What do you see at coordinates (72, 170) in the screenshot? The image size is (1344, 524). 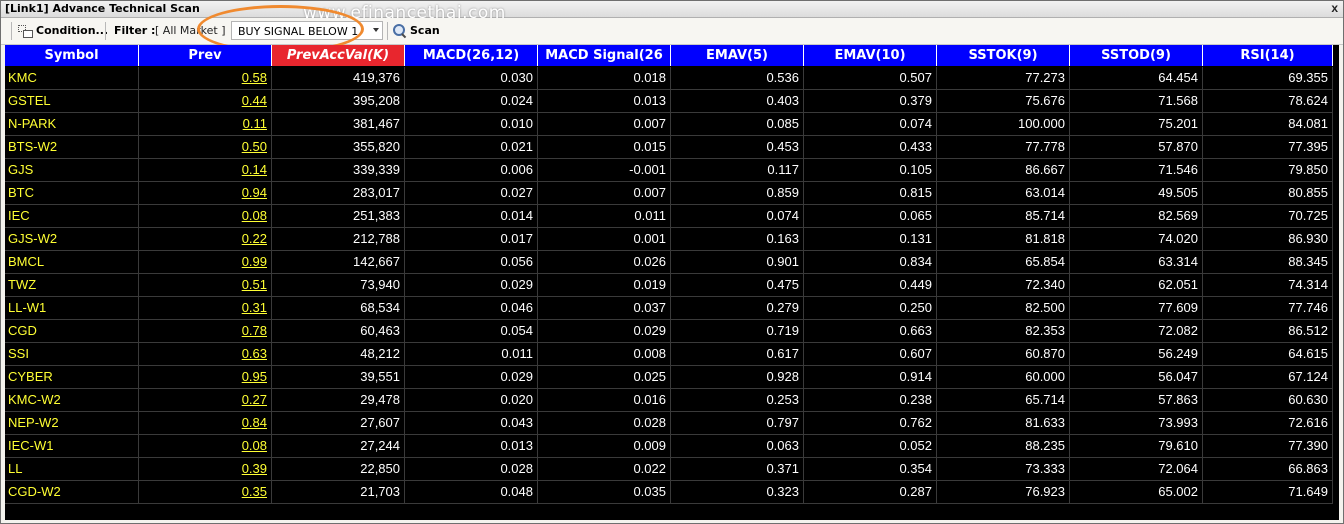 I see `symbol-cell: GJS` at bounding box center [72, 170].